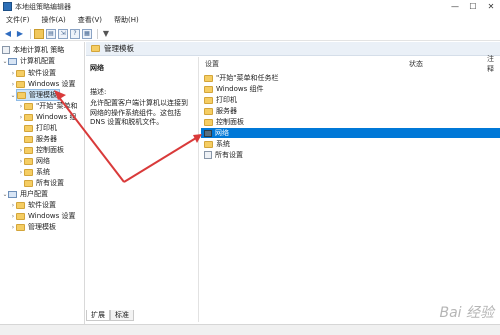 The height and width of the screenshot is (335, 500). I want to click on description-text: 允许配置客户端计算机以连接到网络的操作系统组件。这包括 DNS 设置和脱机文件。, so click(139, 112).